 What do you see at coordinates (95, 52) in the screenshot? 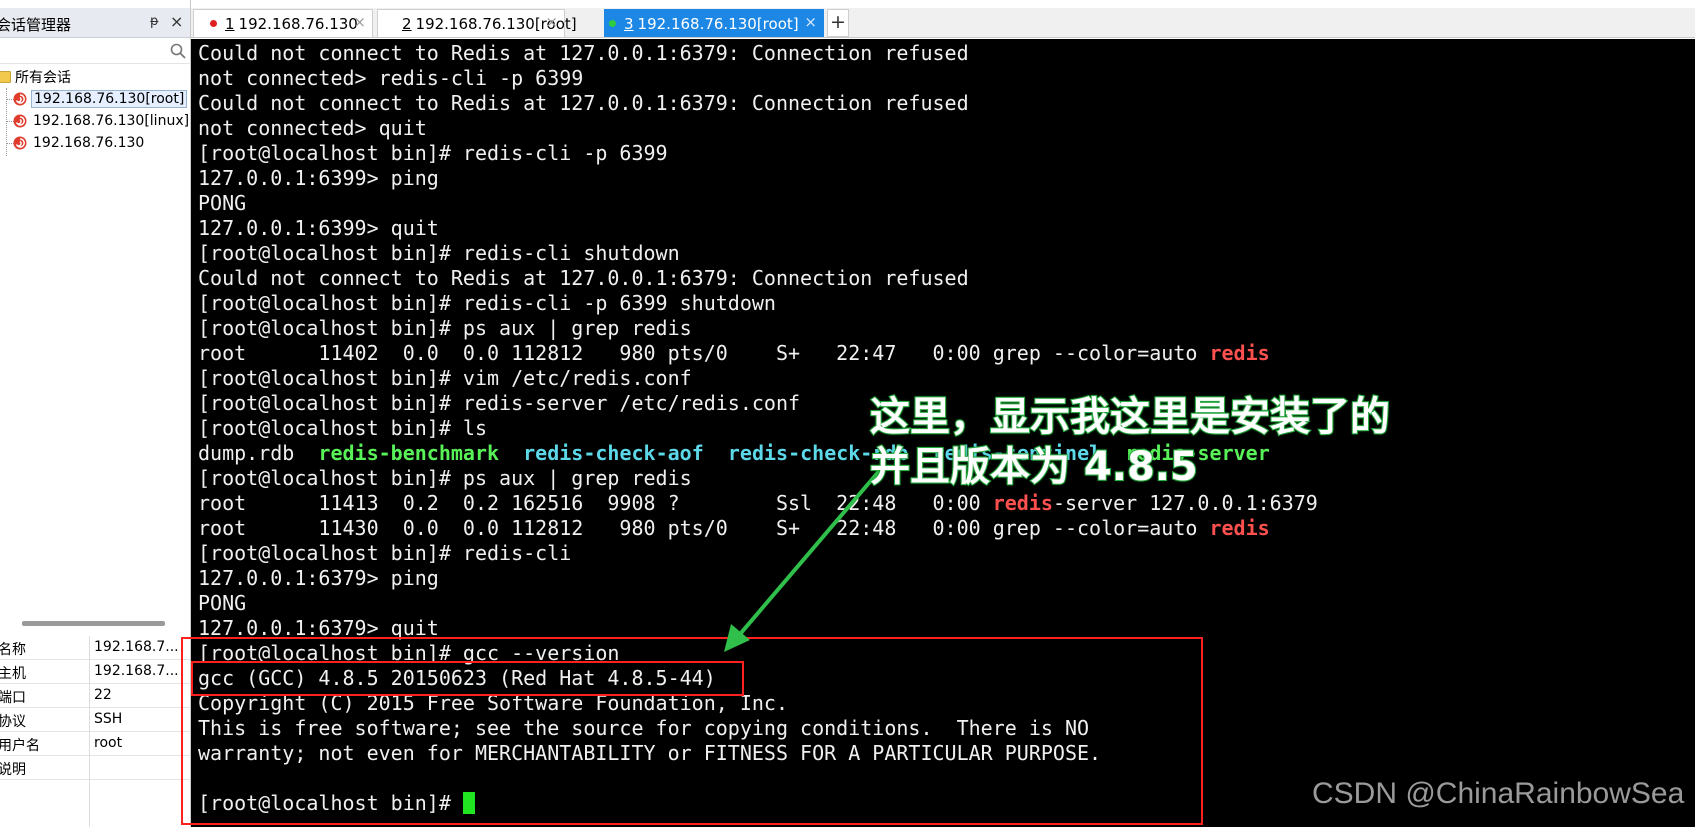
I see `session-search-input` at bounding box center [95, 52].